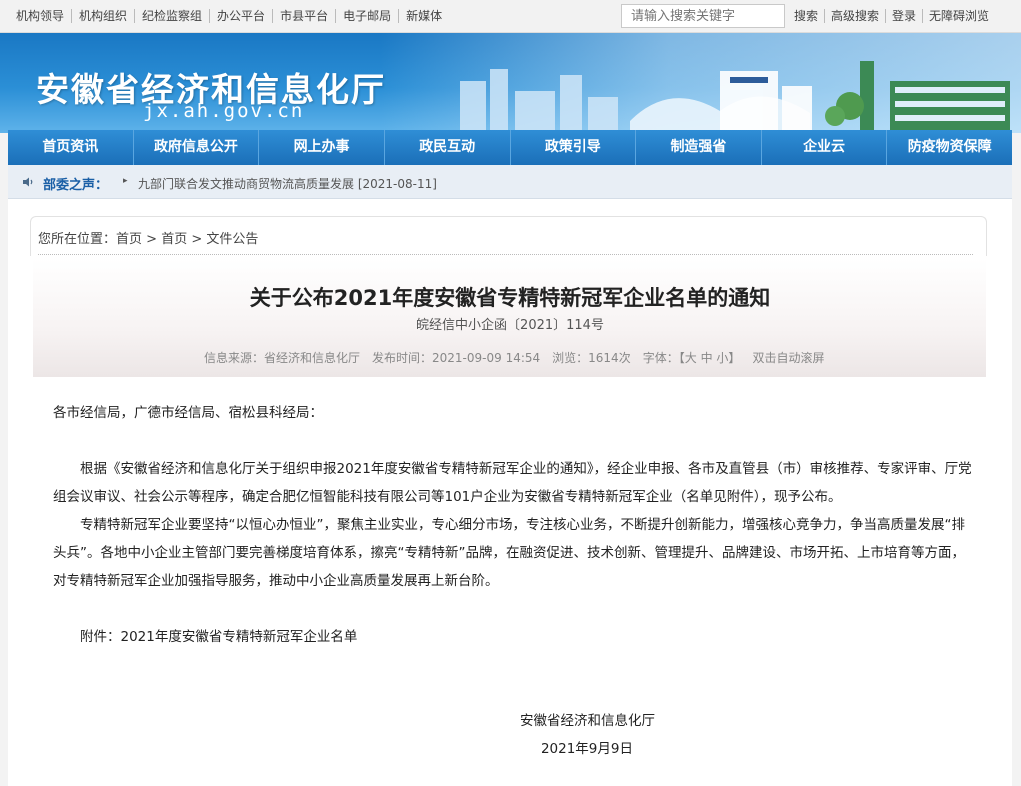 This screenshot has height=786, width=1021. What do you see at coordinates (825, 147) in the screenshot?
I see `nav-enterprise-cloud: 企业云` at bounding box center [825, 147].